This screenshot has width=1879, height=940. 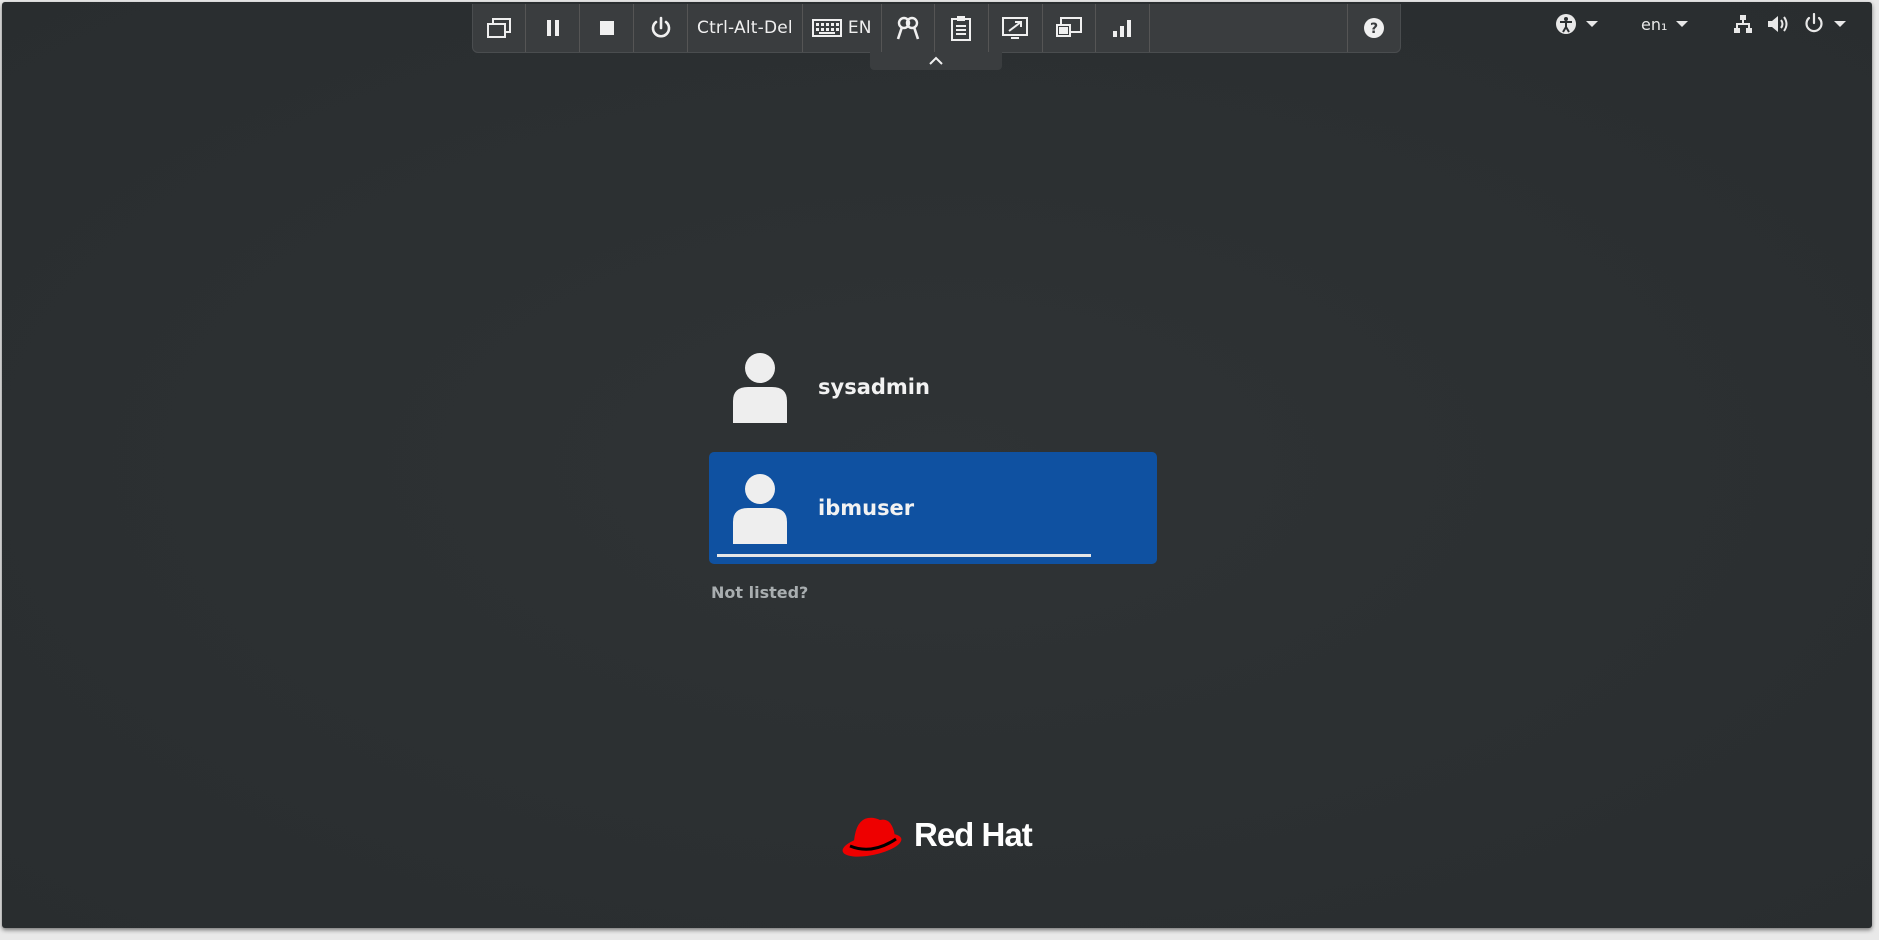 I want to click on toolbar-spacer, so click(x=1249, y=28).